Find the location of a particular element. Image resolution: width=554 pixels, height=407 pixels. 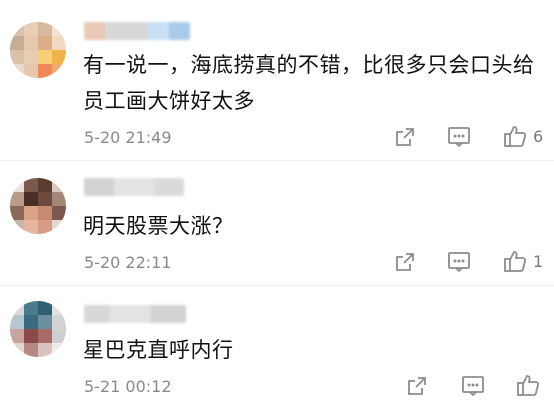

like-count: 6 is located at coordinates (538, 136).